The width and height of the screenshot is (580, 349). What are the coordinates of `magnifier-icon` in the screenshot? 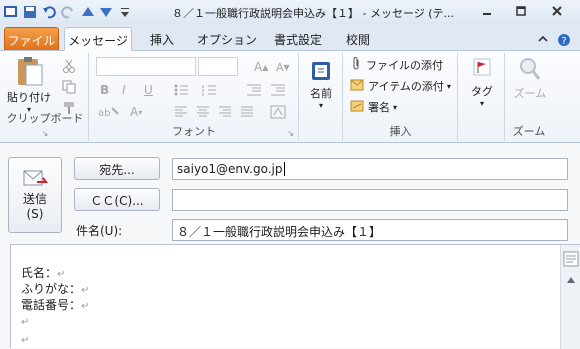 It's located at (530, 70).